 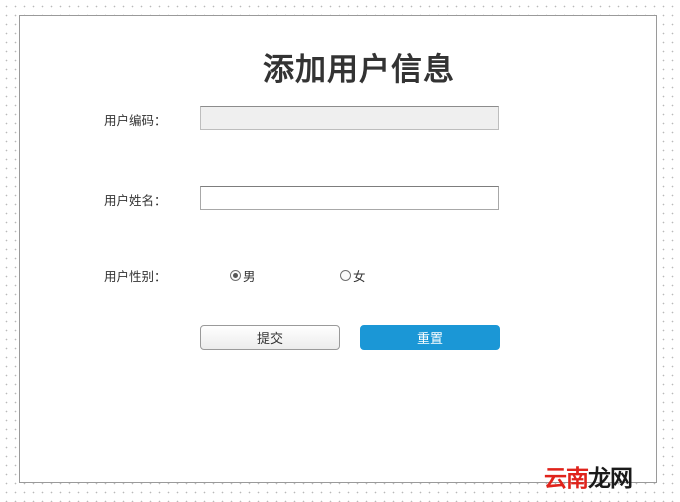 I want to click on user-name-label: 用户姓名：, so click(x=135, y=200).